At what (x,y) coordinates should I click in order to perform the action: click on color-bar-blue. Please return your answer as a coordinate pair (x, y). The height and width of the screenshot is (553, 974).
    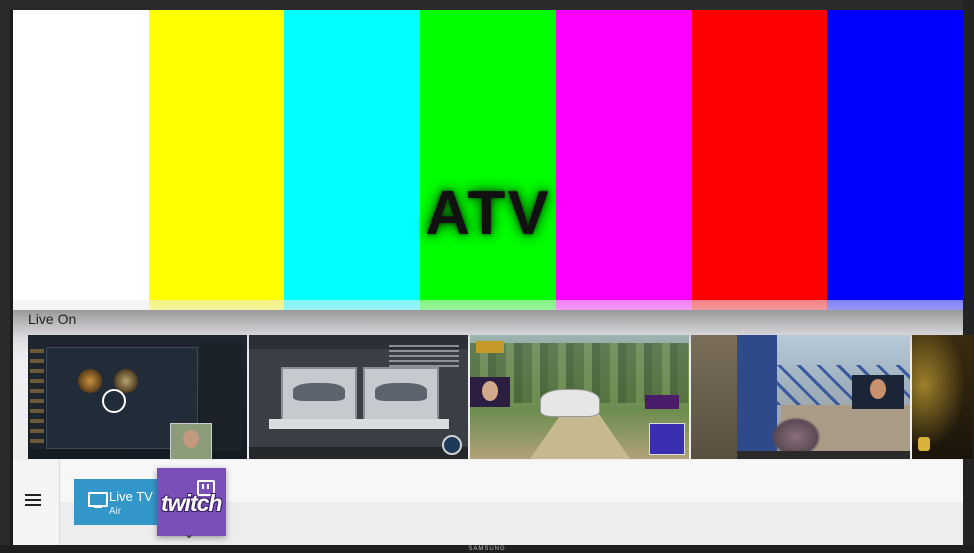
    Looking at the image, I should click on (895, 160).